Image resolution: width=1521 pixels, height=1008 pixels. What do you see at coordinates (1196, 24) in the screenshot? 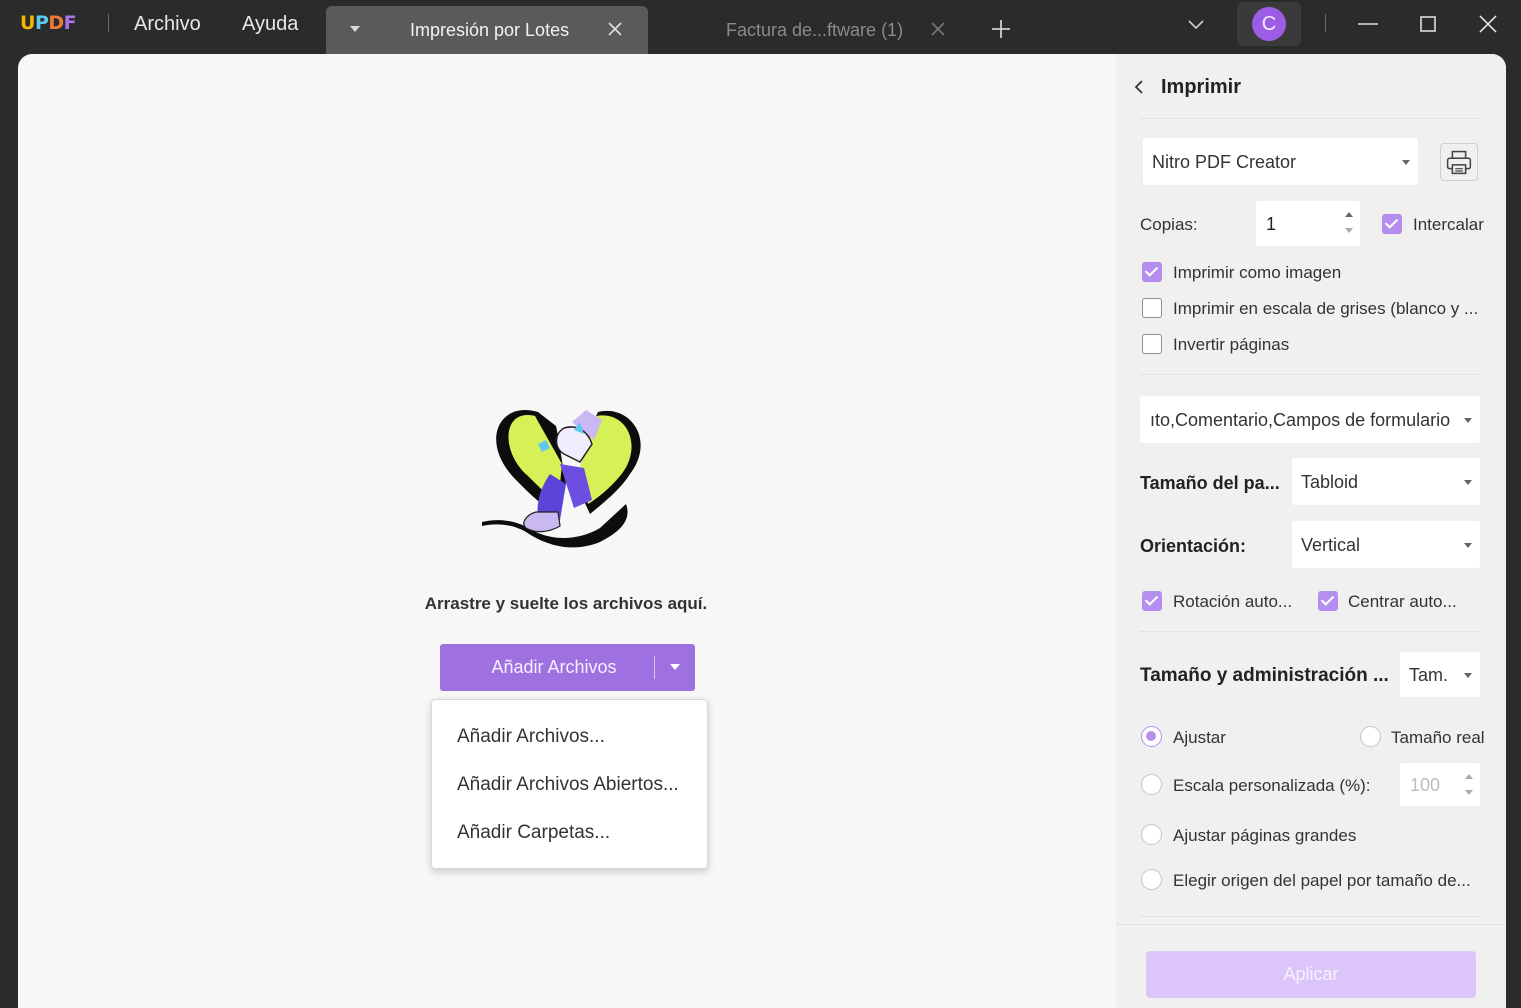
I see `chevron-down-icon` at bounding box center [1196, 24].